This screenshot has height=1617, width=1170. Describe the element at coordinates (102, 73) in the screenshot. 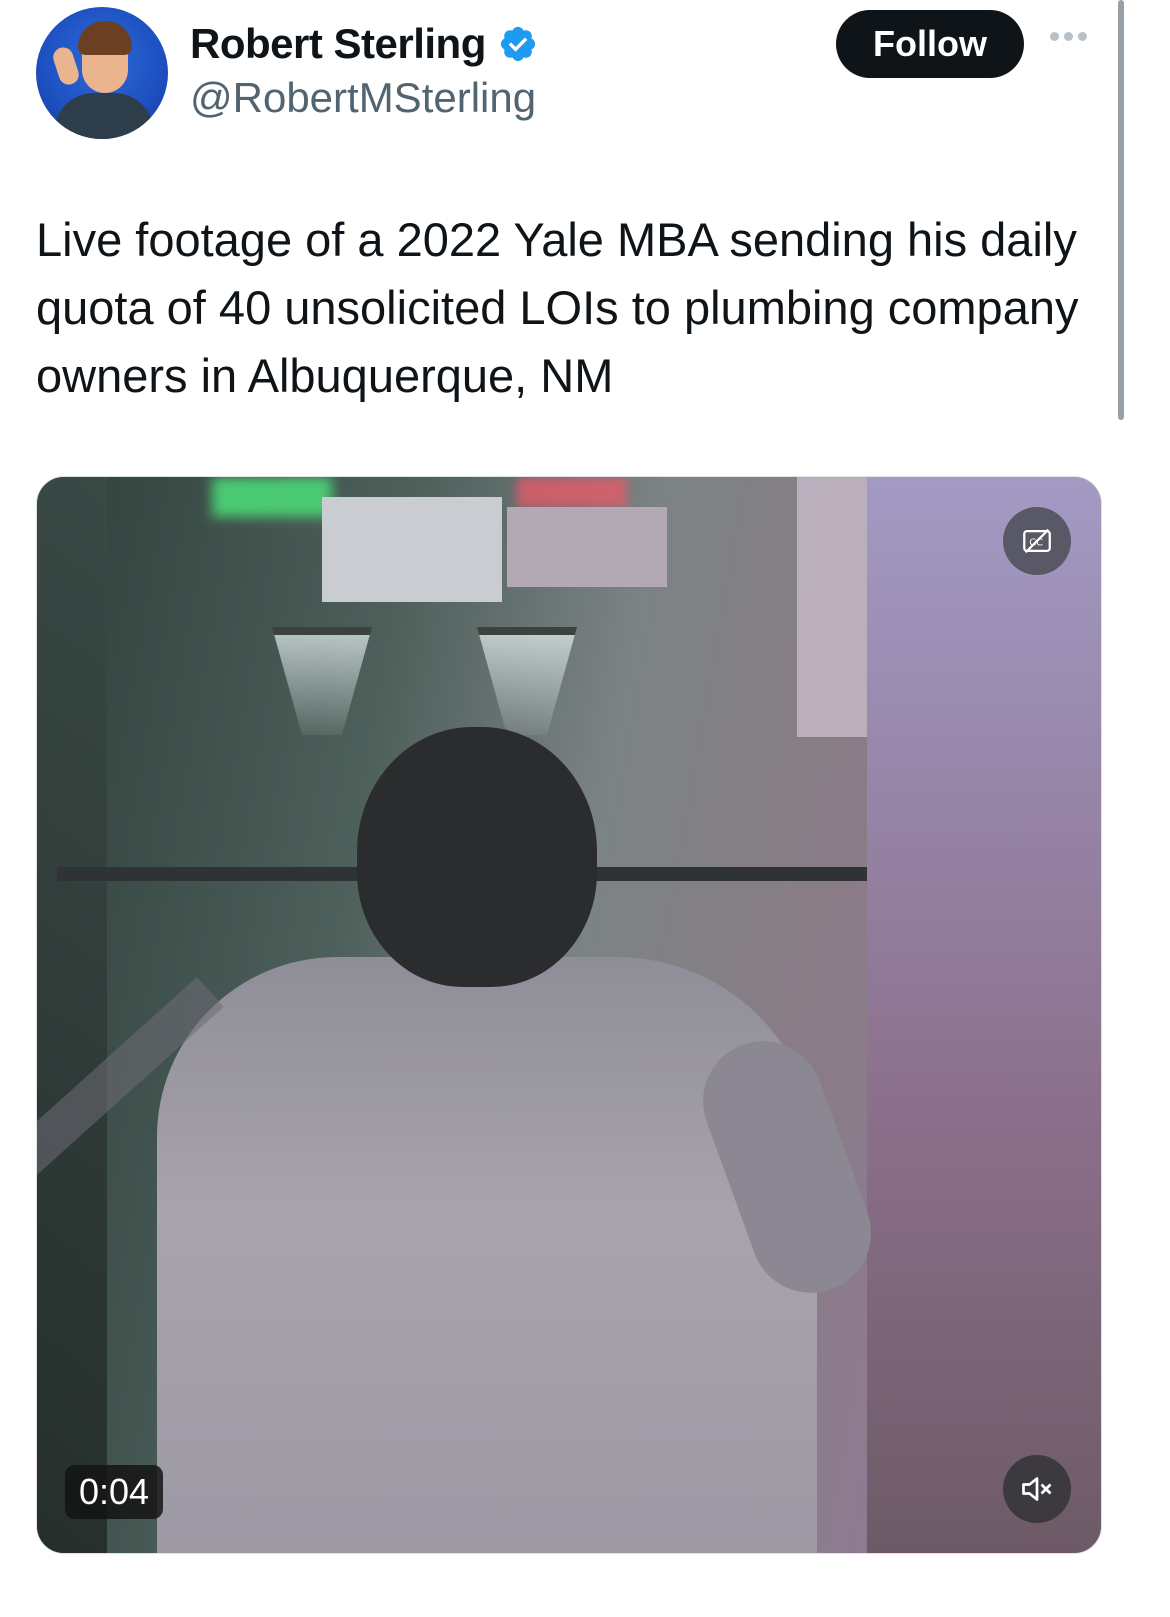

I see `author-avatar` at that location.